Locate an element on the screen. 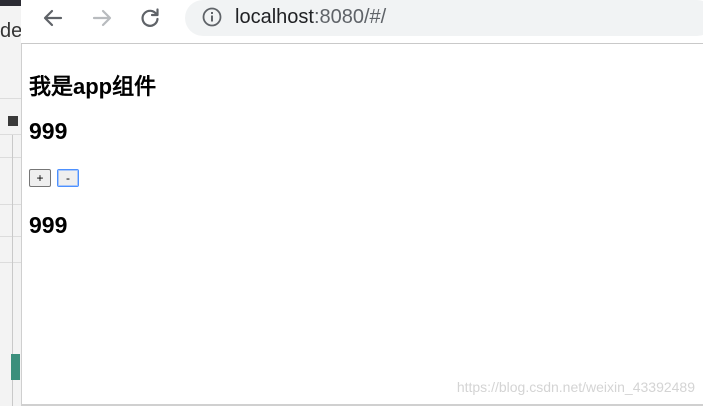 The width and height of the screenshot is (703, 406). browser-toolbar: localhost:8080/#/ is located at coordinates (362, 22).